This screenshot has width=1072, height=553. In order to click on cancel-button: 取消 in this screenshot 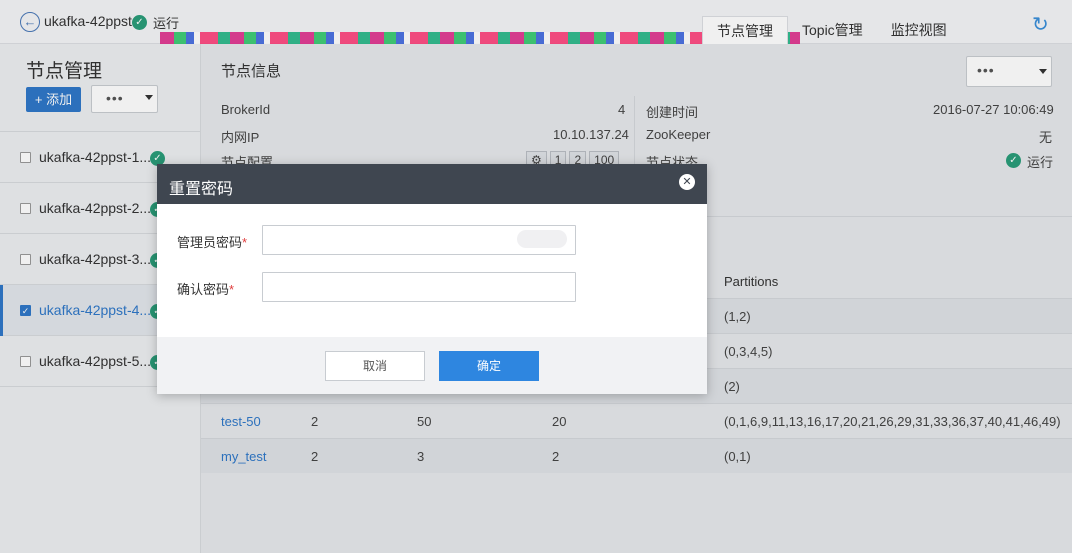, I will do `click(375, 366)`.